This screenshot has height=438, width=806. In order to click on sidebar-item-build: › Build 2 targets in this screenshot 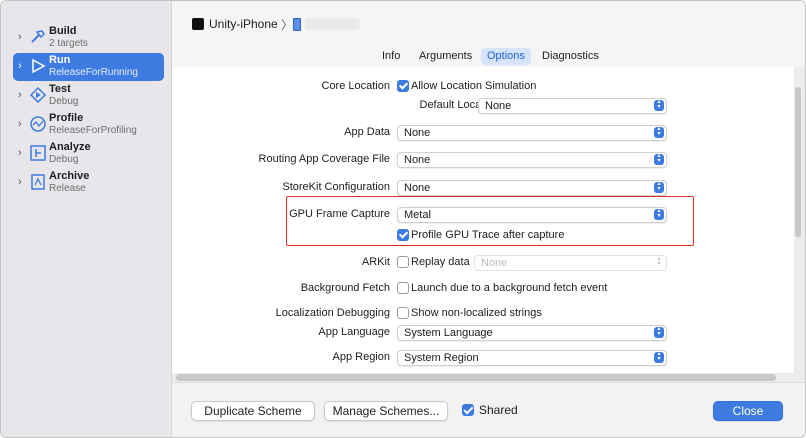, I will do `click(88, 38)`.